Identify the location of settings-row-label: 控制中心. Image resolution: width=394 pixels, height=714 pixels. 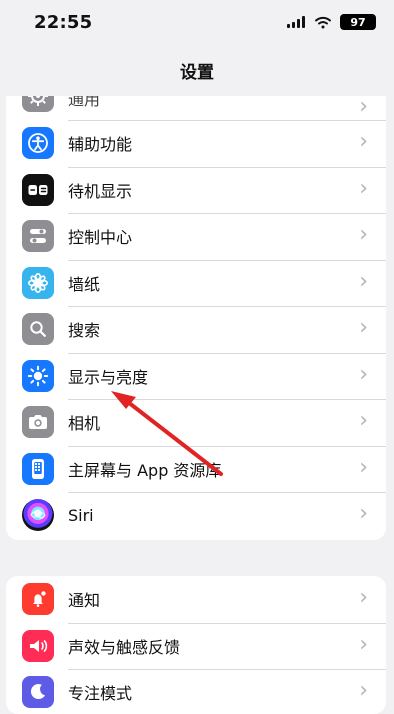
(100, 238).